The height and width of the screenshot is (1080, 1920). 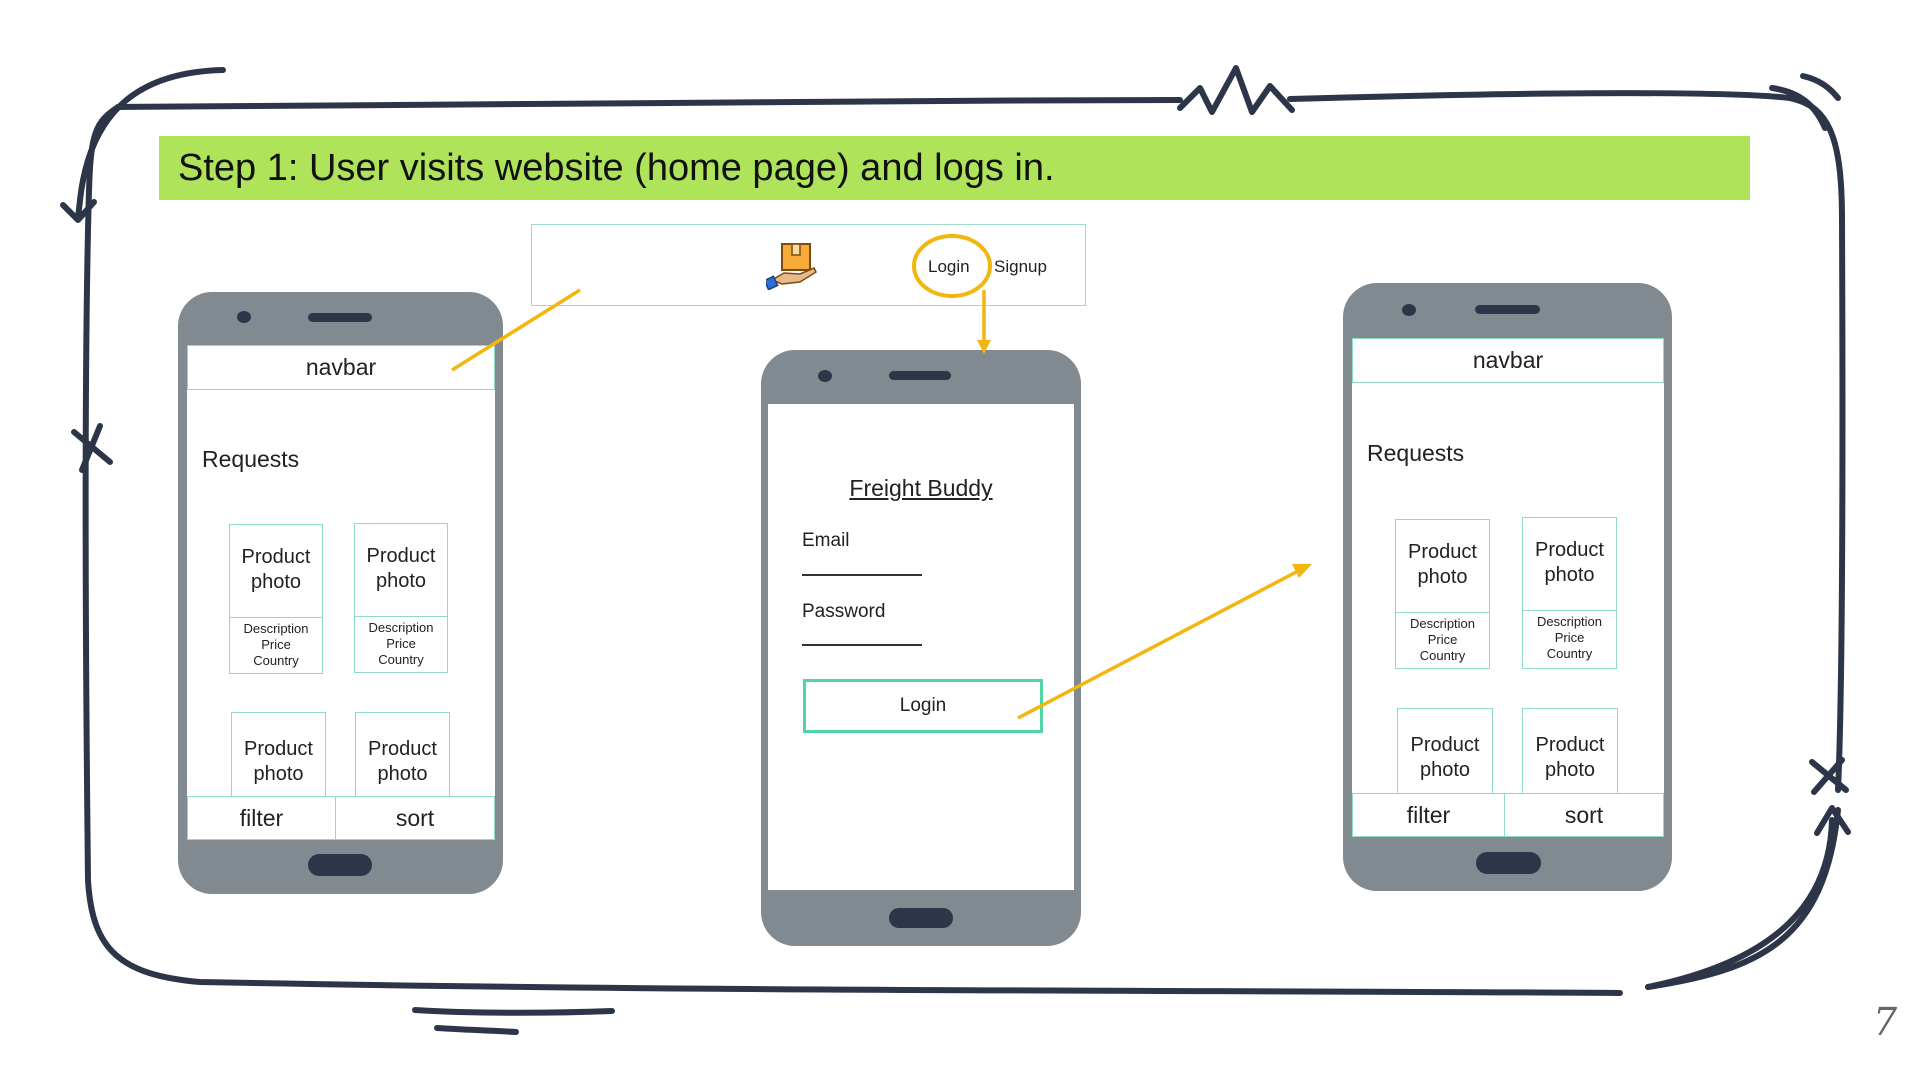 What do you see at coordinates (844, 611) in the screenshot?
I see `password-label: Password` at bounding box center [844, 611].